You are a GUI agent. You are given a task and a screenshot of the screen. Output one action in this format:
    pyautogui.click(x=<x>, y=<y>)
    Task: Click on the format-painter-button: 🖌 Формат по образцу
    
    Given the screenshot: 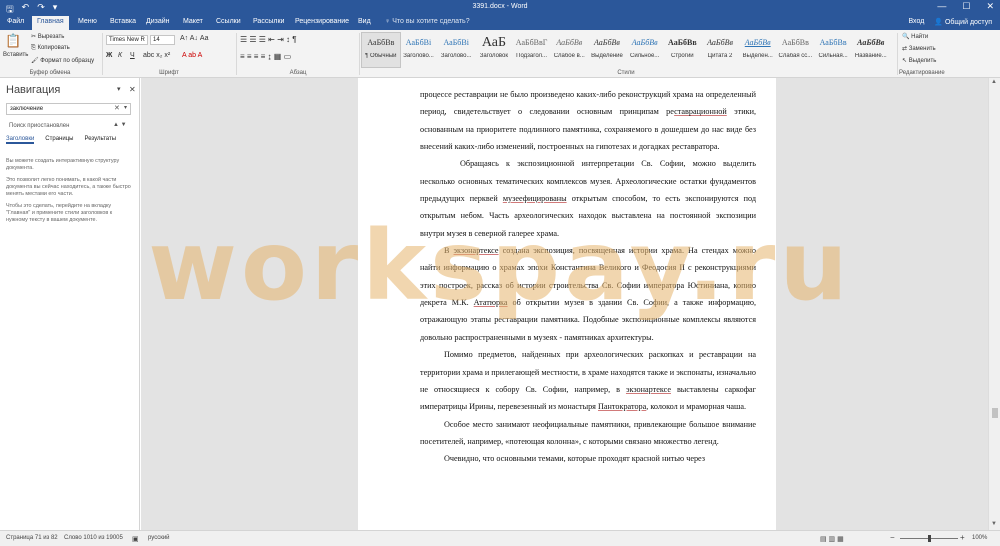 What is the action you would take?
    pyautogui.click(x=62, y=60)
    